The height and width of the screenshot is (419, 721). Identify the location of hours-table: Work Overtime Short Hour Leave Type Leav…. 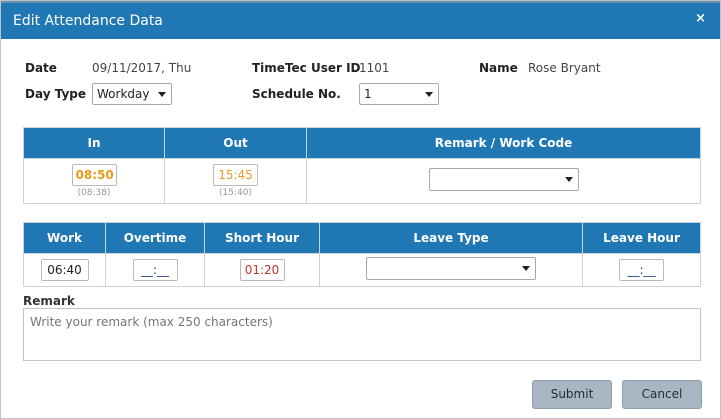
(362, 254).